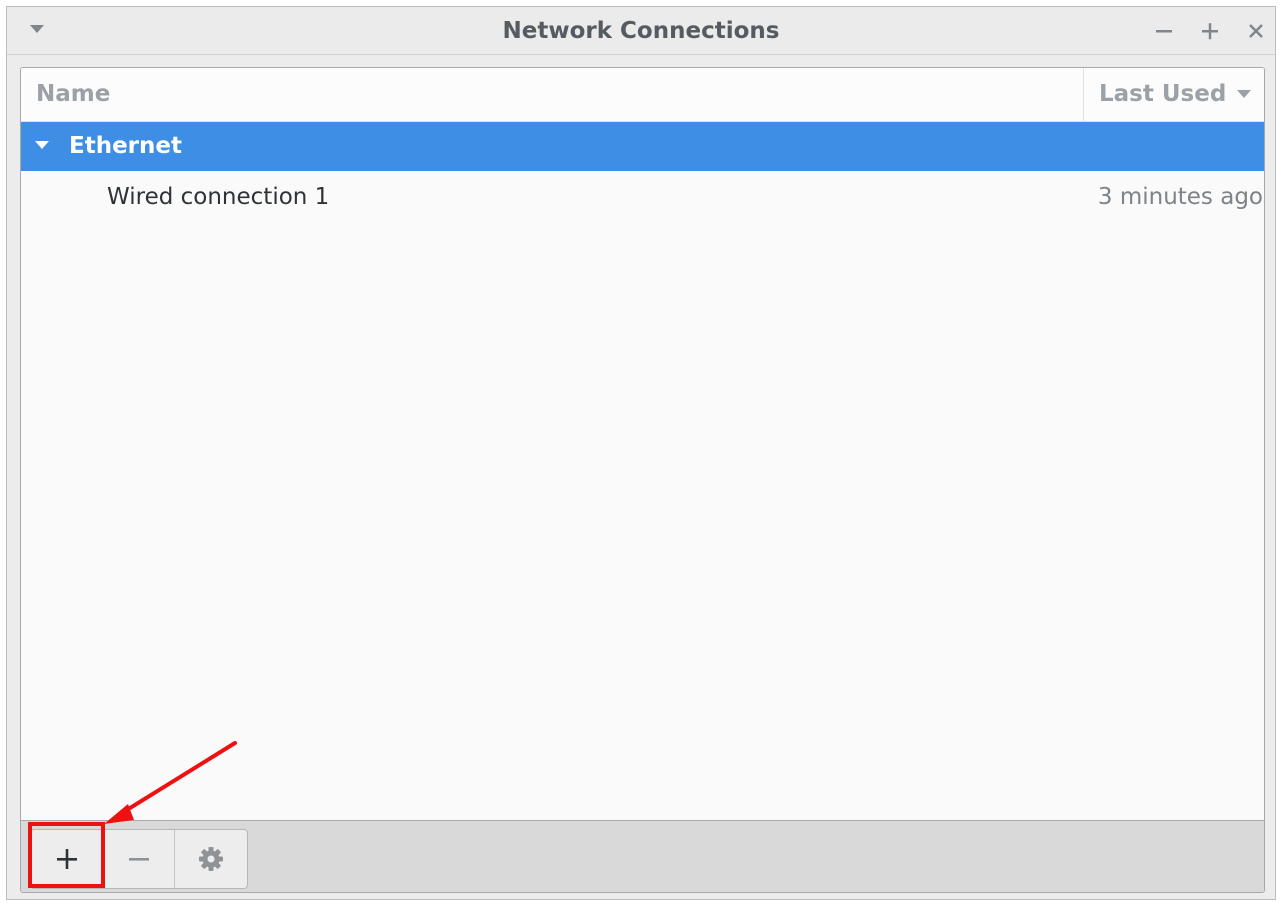 The height and width of the screenshot is (903, 1280). I want to click on minimize-icon, so click(1164, 31).